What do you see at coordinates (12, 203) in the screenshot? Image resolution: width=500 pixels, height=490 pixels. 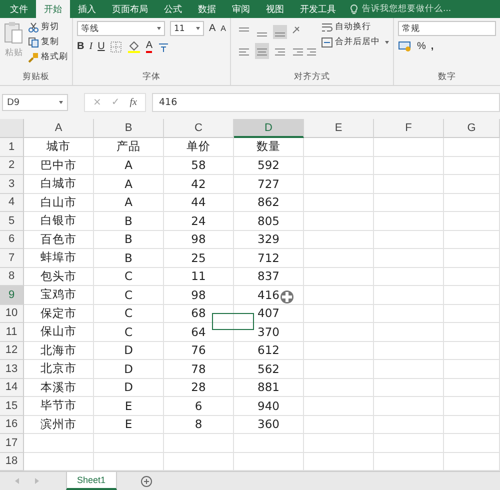 I see `row-header: 4` at bounding box center [12, 203].